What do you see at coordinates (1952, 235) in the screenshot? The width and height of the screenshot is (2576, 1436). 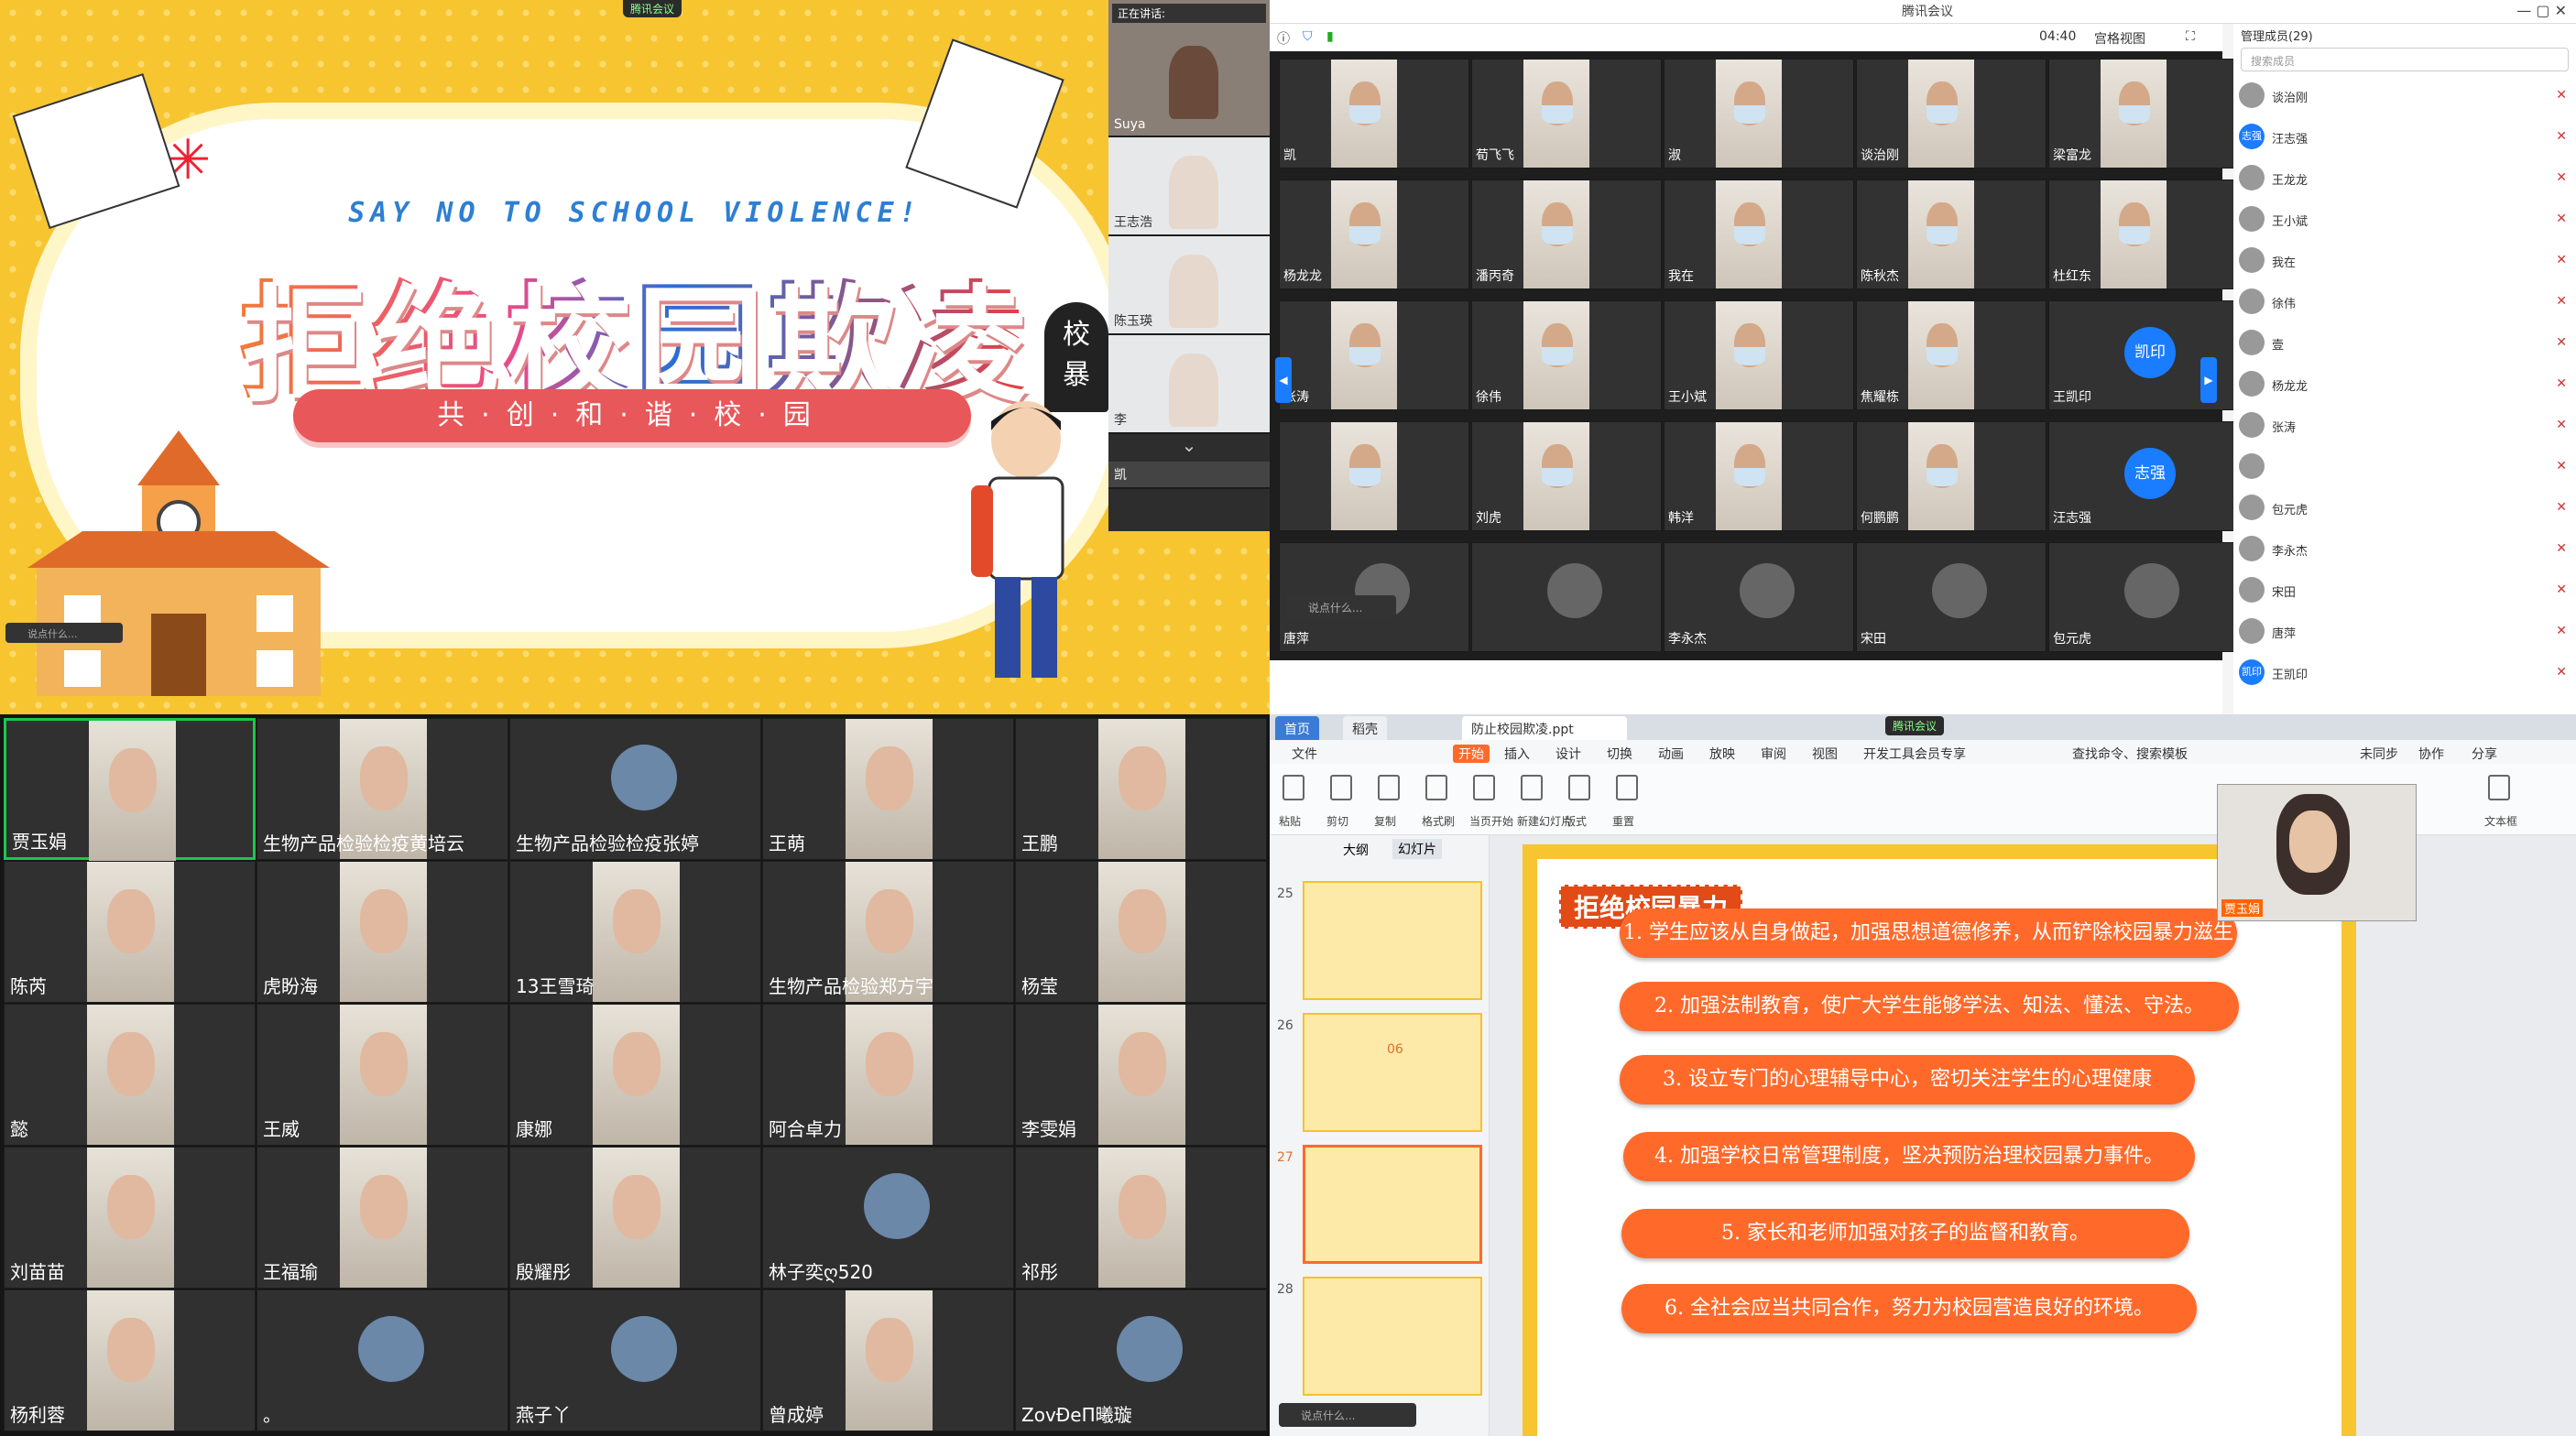 I see `video-tile: 陈秋杰` at bounding box center [1952, 235].